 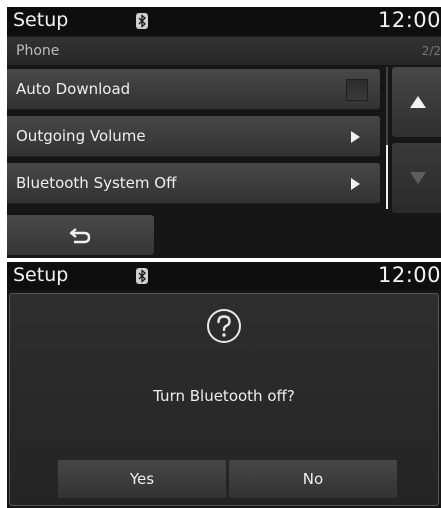 I want to click on item-label: Outgoing Volume, so click(x=81, y=136).